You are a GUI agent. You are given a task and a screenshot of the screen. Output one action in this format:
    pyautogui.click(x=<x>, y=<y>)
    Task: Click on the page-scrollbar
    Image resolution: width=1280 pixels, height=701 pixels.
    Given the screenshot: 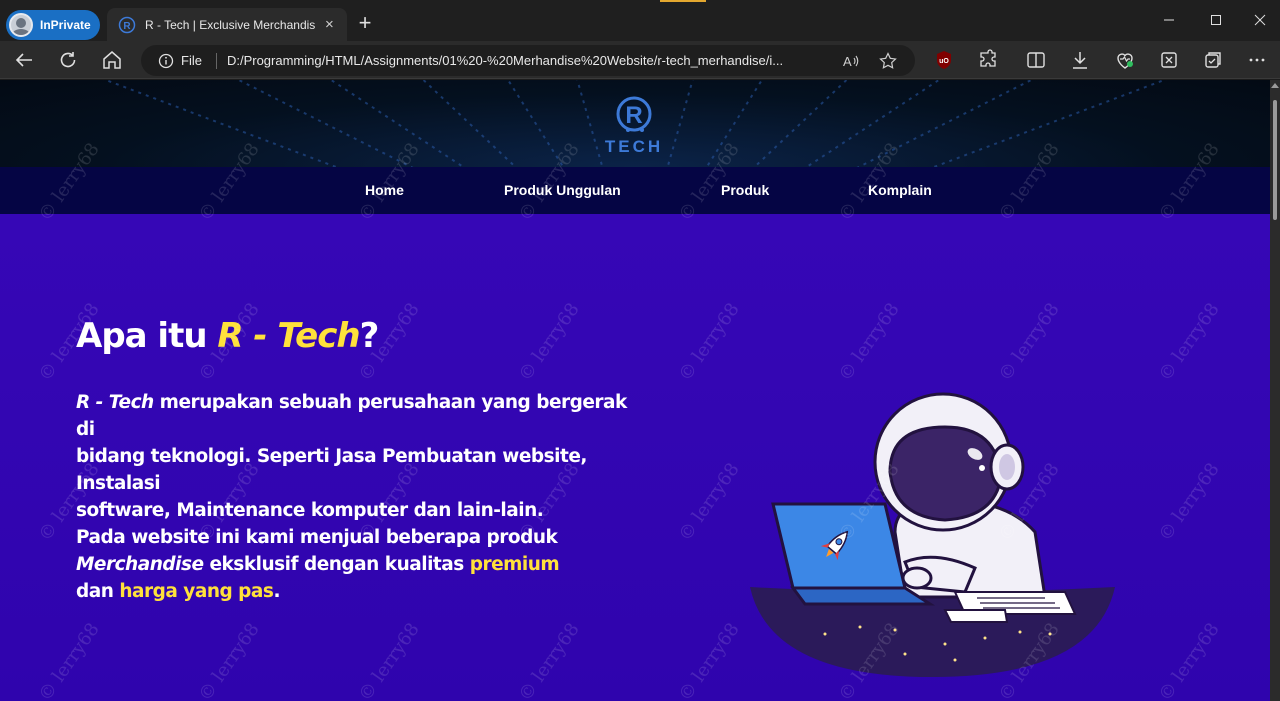 What is the action you would take?
    pyautogui.click(x=1275, y=390)
    